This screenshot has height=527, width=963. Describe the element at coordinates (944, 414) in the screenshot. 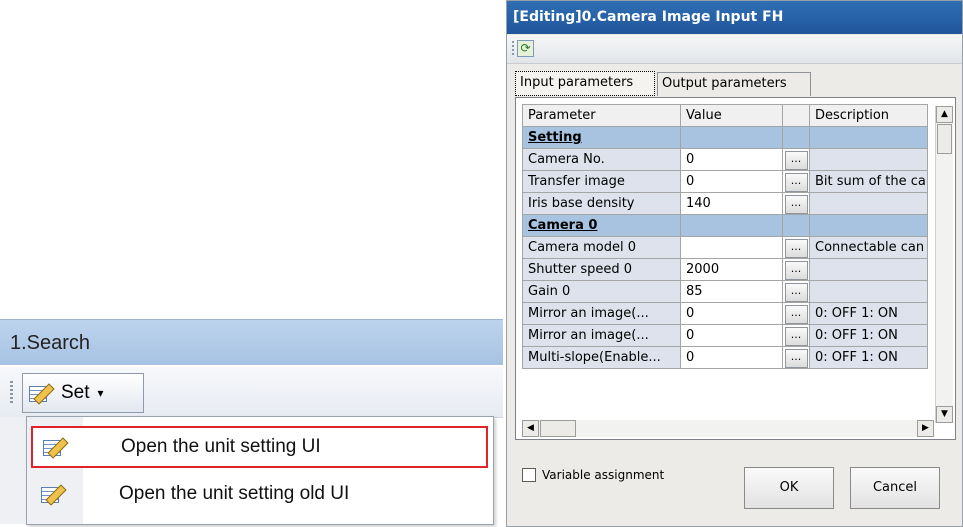

I see `scroll-down-icon: ▼` at that location.